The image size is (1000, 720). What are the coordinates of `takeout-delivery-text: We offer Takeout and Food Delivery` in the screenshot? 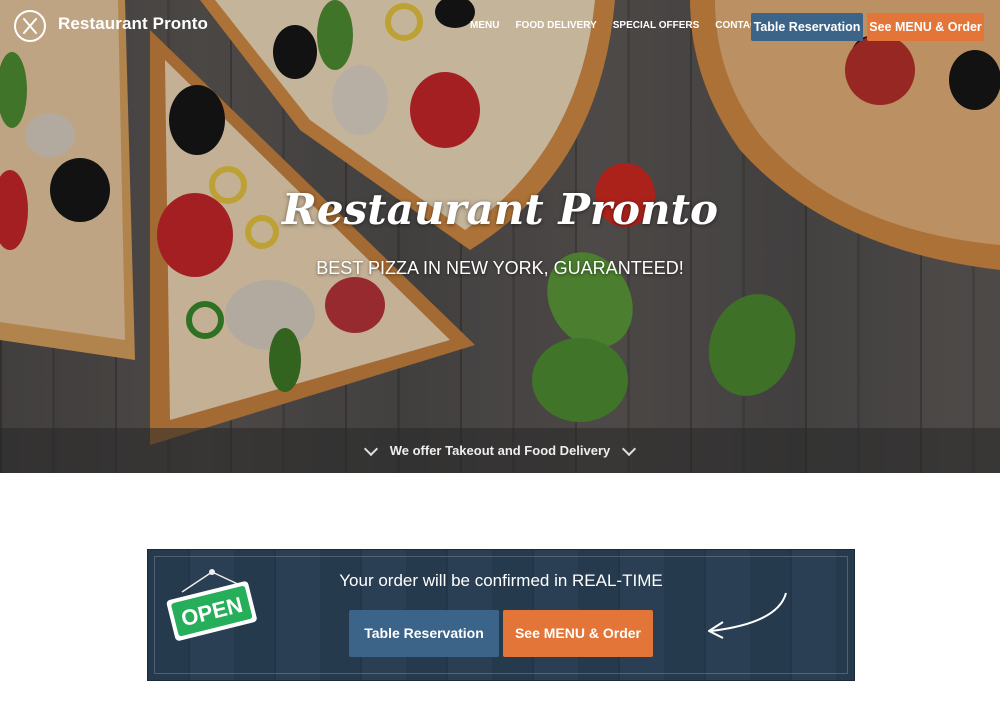 It's located at (500, 450).